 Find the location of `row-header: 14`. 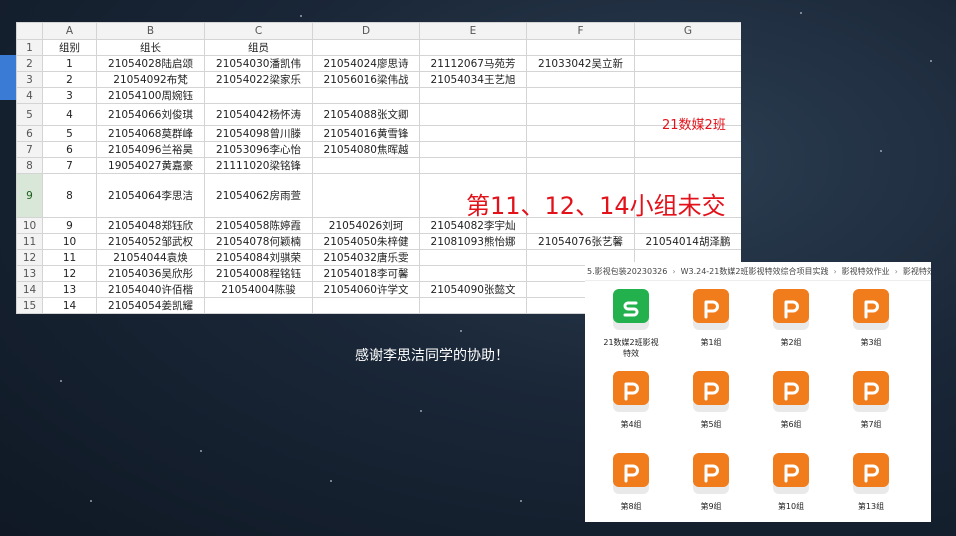

row-header: 14 is located at coordinates (29, 289).